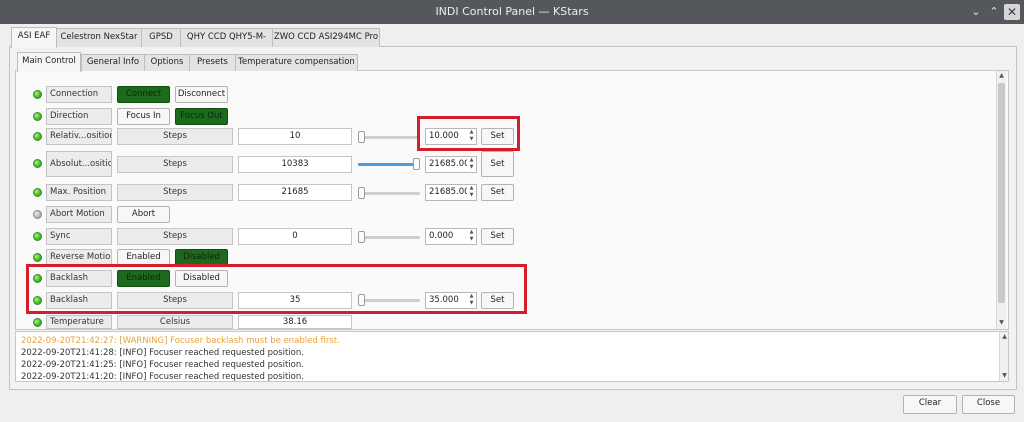  Describe the element at coordinates (497, 192) in the screenshot. I see `max-position-set-button: Set` at that location.